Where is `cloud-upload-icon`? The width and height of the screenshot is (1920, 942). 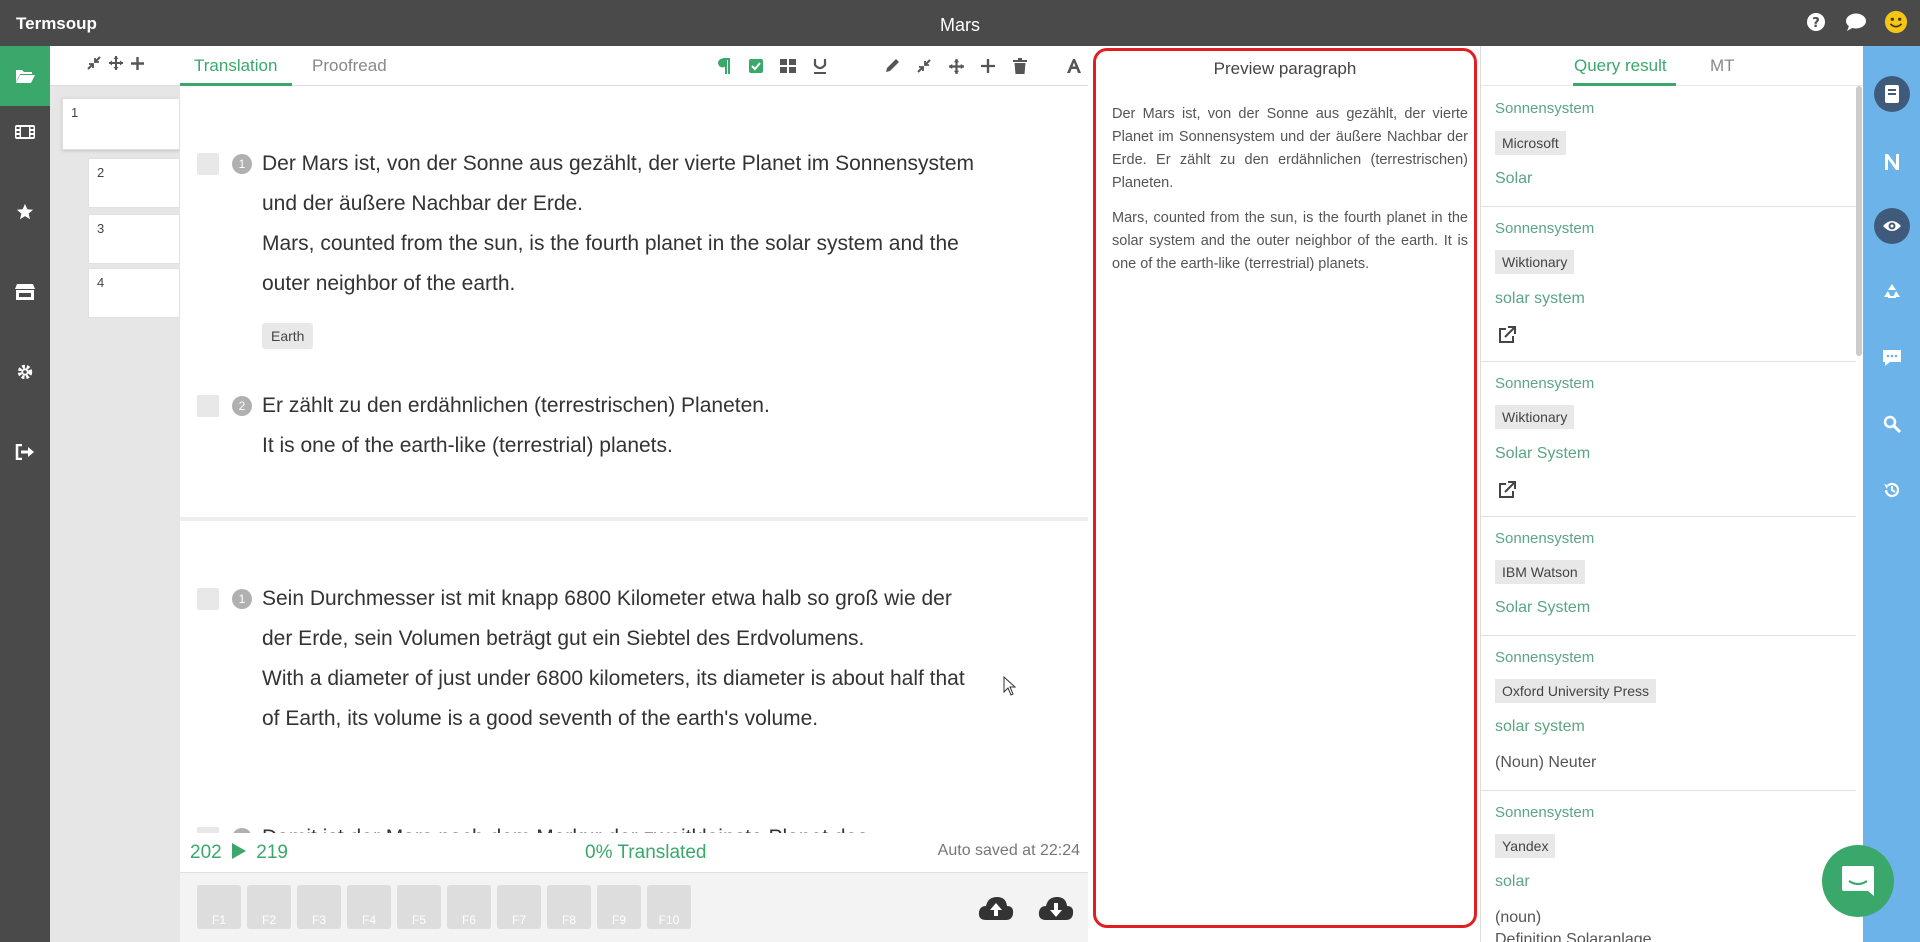
cloud-upload-icon is located at coordinates (996, 908).